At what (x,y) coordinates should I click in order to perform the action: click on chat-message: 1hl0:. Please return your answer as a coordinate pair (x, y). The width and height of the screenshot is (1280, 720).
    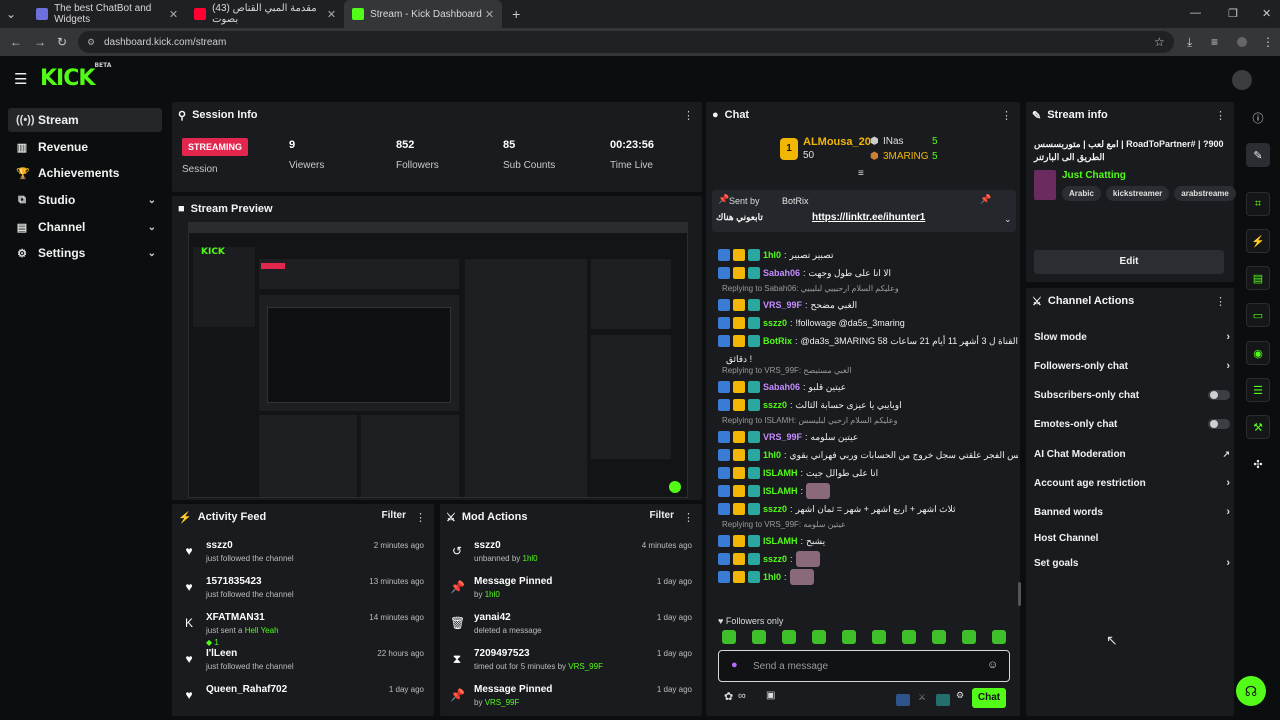
    Looking at the image, I should click on (868, 577).